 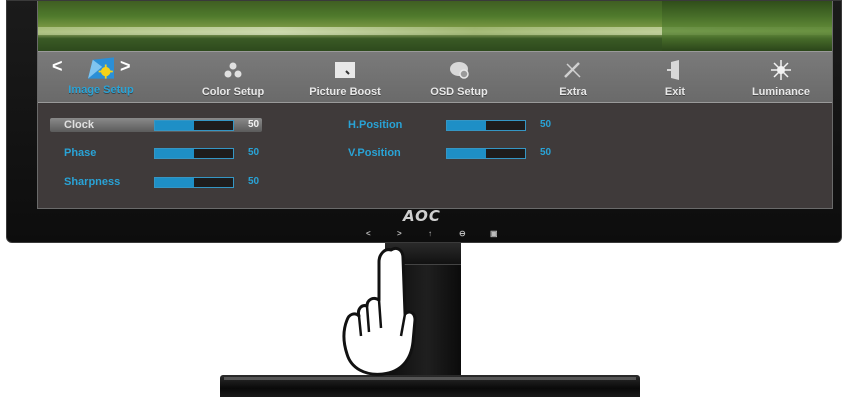 I want to click on sharpness-slider, so click(x=194, y=182).